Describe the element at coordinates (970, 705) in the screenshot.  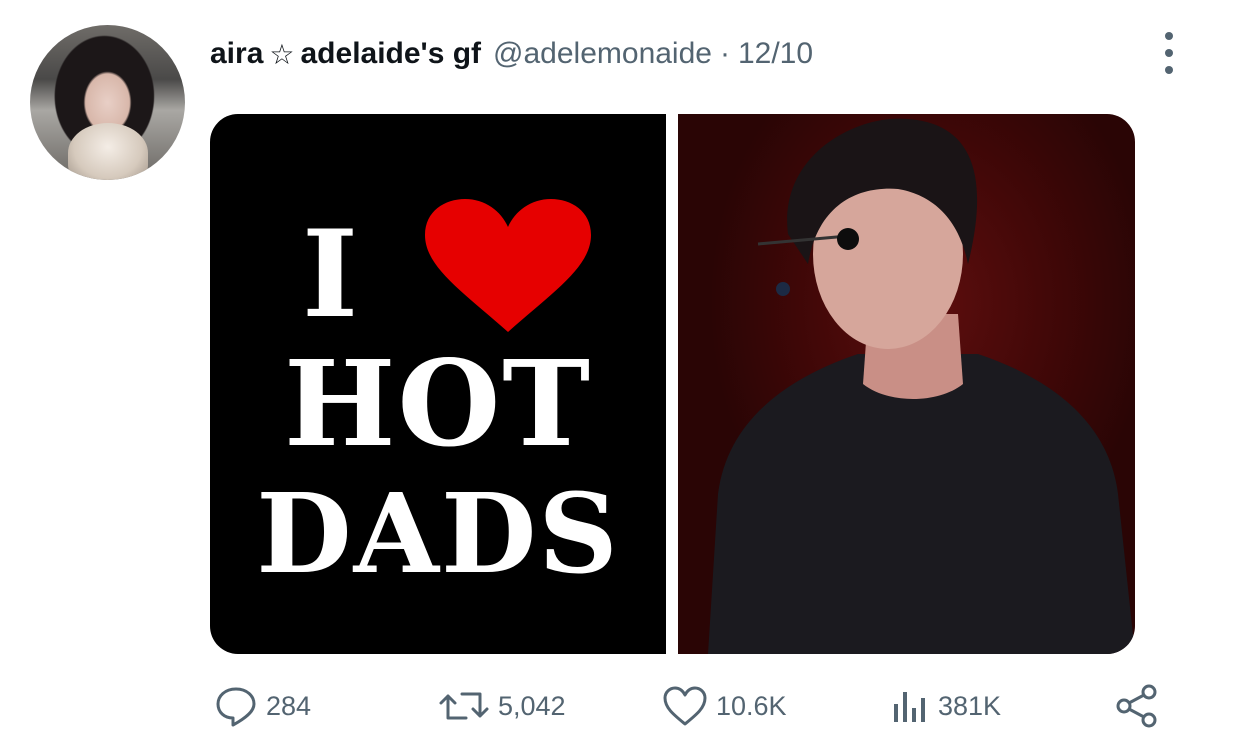
I see `views-count: 381K` at that location.